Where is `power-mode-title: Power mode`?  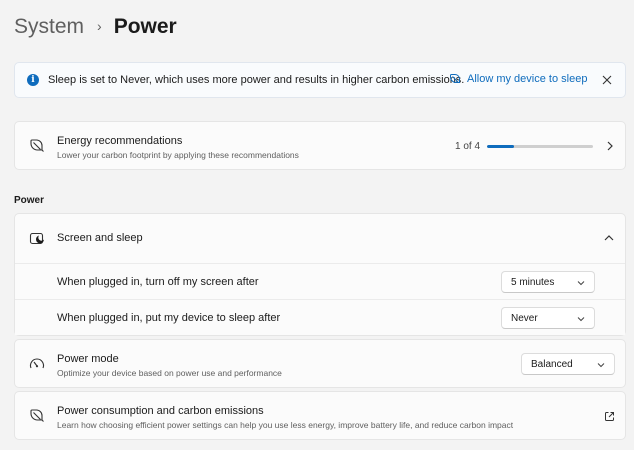 power-mode-title: Power mode is located at coordinates (88, 359).